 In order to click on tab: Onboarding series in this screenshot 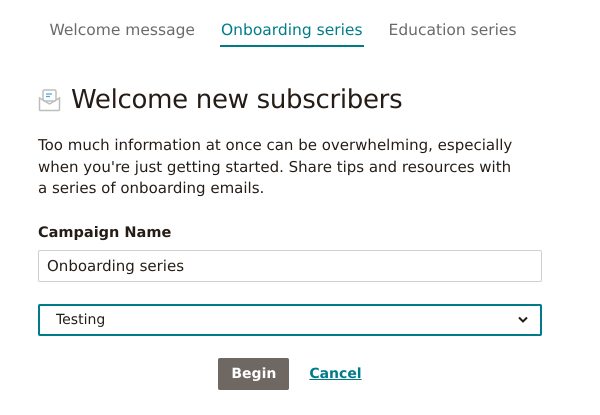, I will do `click(292, 33)`.